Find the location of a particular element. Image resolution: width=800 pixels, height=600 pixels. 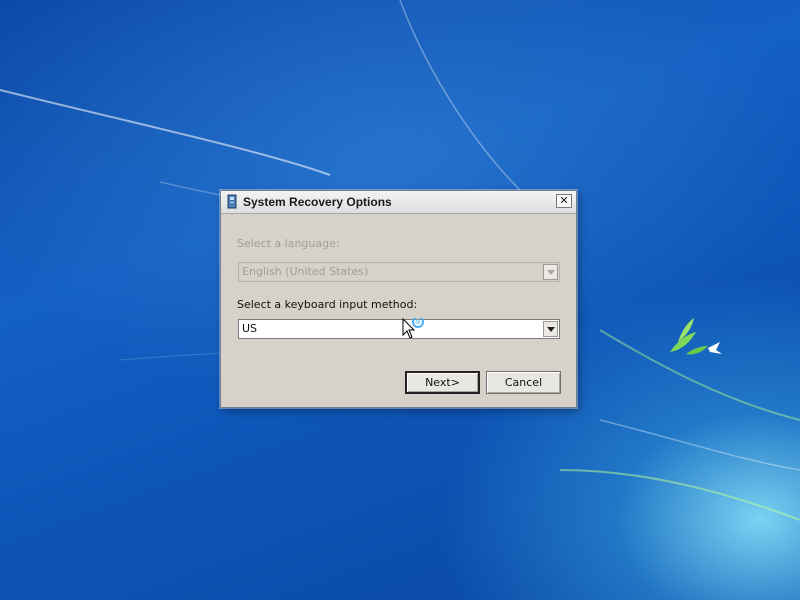

birds-logo-icon is located at coordinates (696, 336).